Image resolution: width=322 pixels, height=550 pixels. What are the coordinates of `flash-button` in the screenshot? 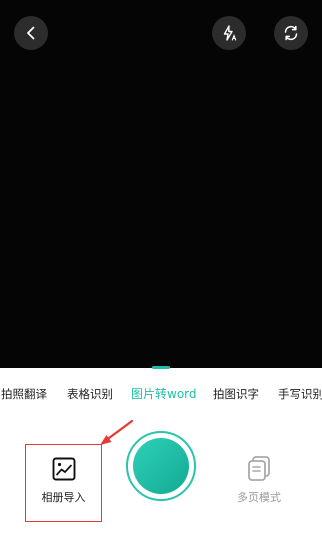 It's located at (229, 33).